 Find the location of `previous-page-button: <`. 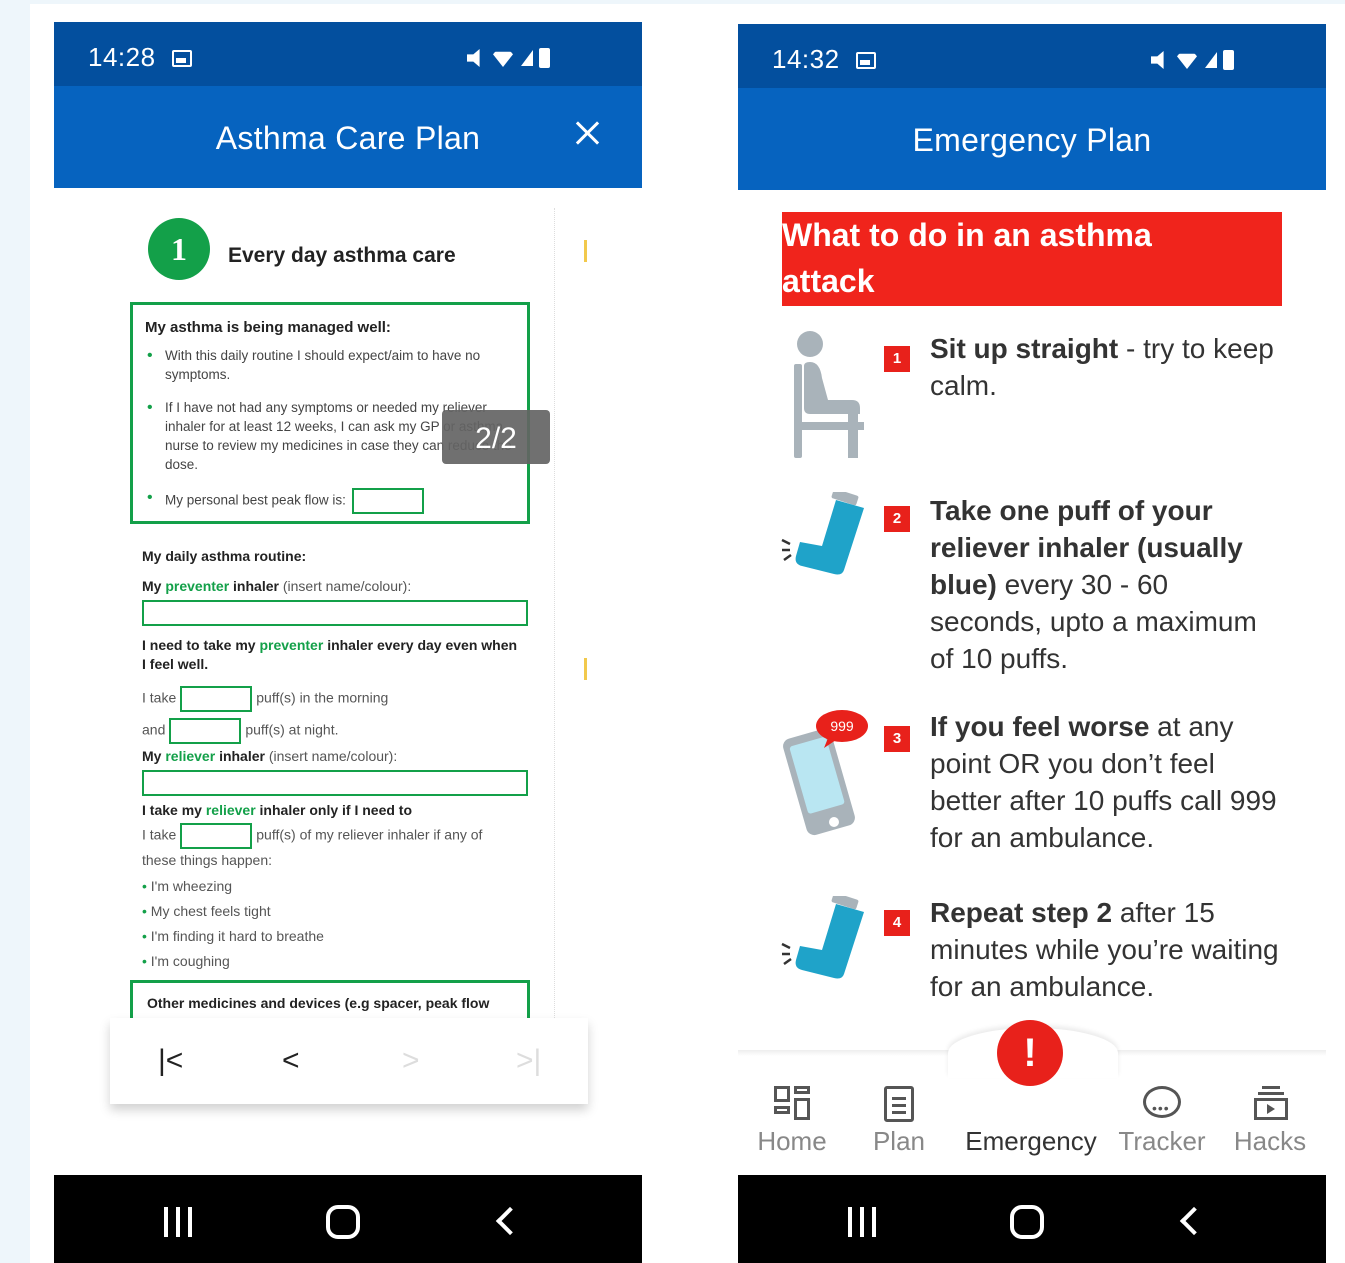

previous-page-button: < is located at coordinates (291, 1061).